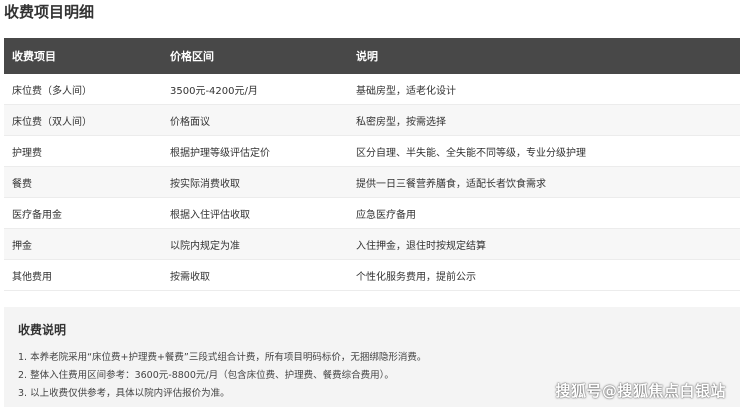 This screenshot has height=407, width=740. What do you see at coordinates (192, 56) in the screenshot?
I see `header-price: 价格区间` at bounding box center [192, 56].